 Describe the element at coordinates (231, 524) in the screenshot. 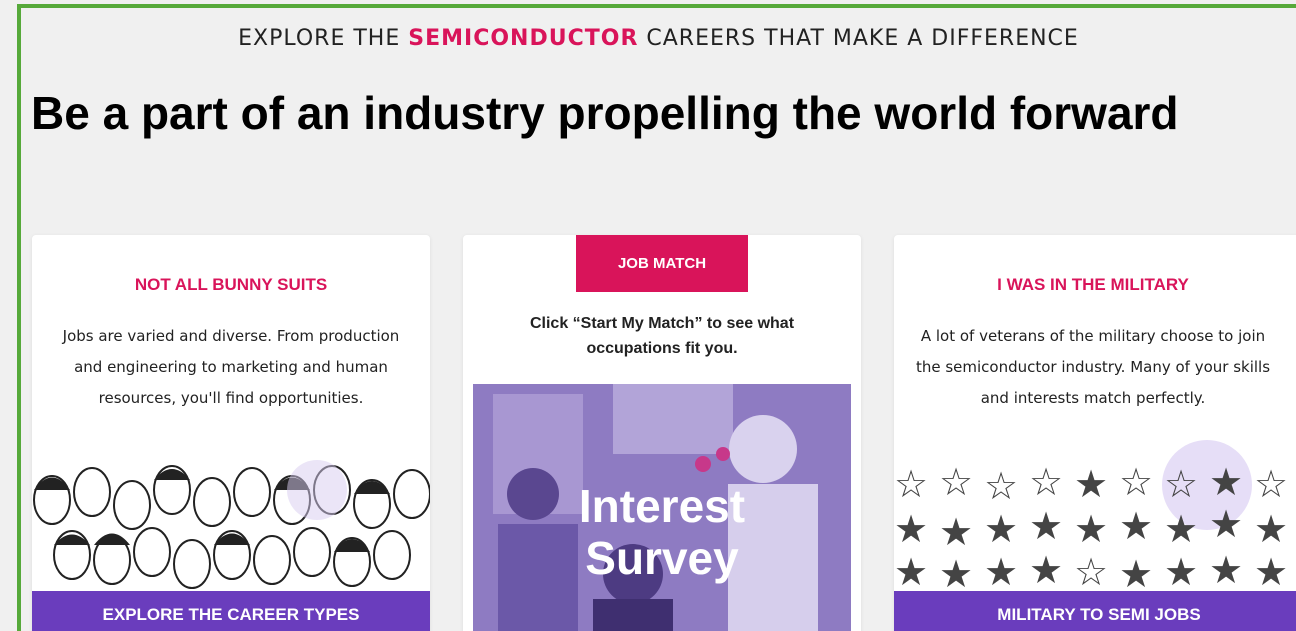

I see `people-illustration-graphic` at that location.